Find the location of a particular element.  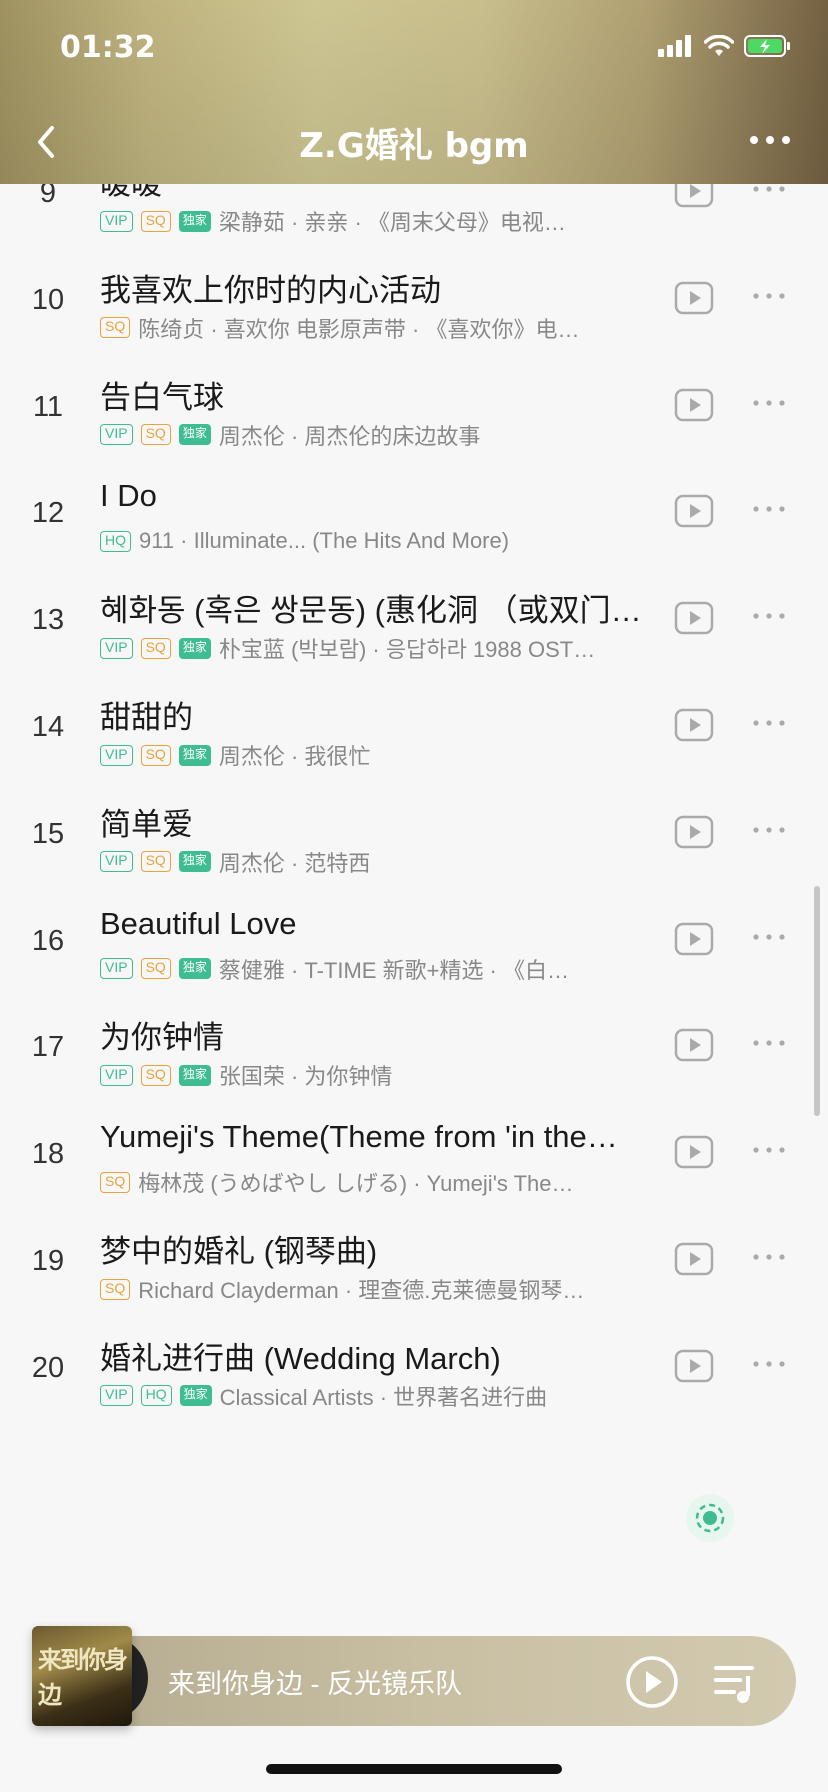

song-row: 14 甜甜的 VIP SQ 独家 周杰伦 · 我很忙 is located at coordinates (414, 745).